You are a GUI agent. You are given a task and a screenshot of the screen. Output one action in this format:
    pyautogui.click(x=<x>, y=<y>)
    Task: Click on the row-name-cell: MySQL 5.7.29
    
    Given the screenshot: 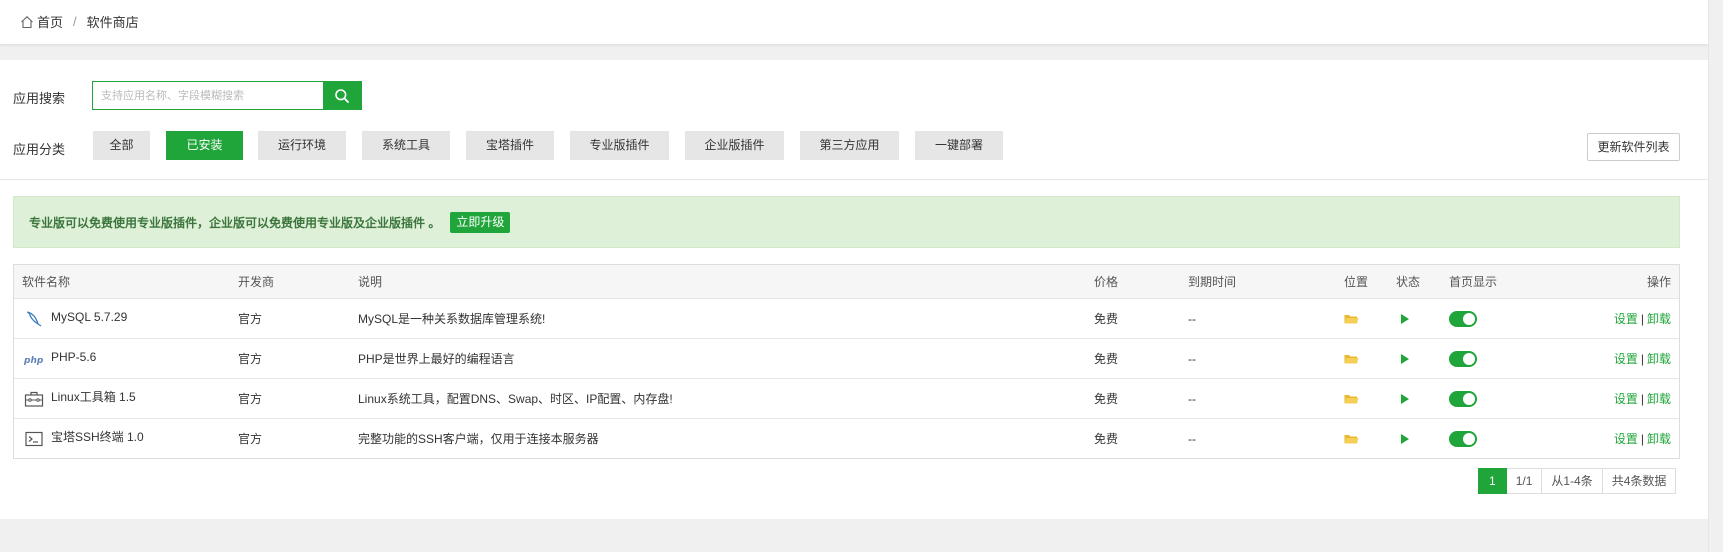 What is the action you would take?
    pyautogui.click(x=74, y=318)
    